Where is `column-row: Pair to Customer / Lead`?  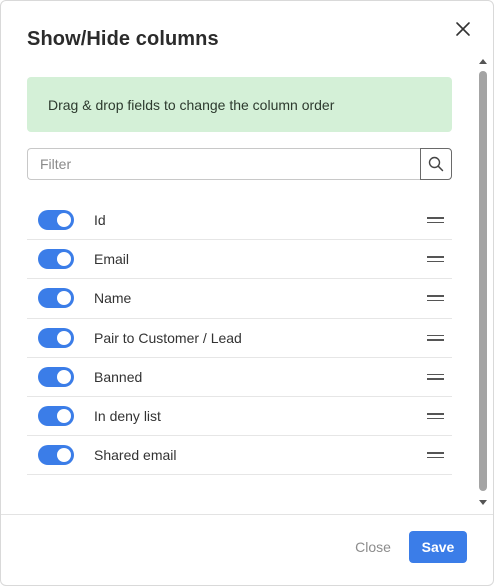 column-row: Pair to Customer / Lead is located at coordinates (239, 338).